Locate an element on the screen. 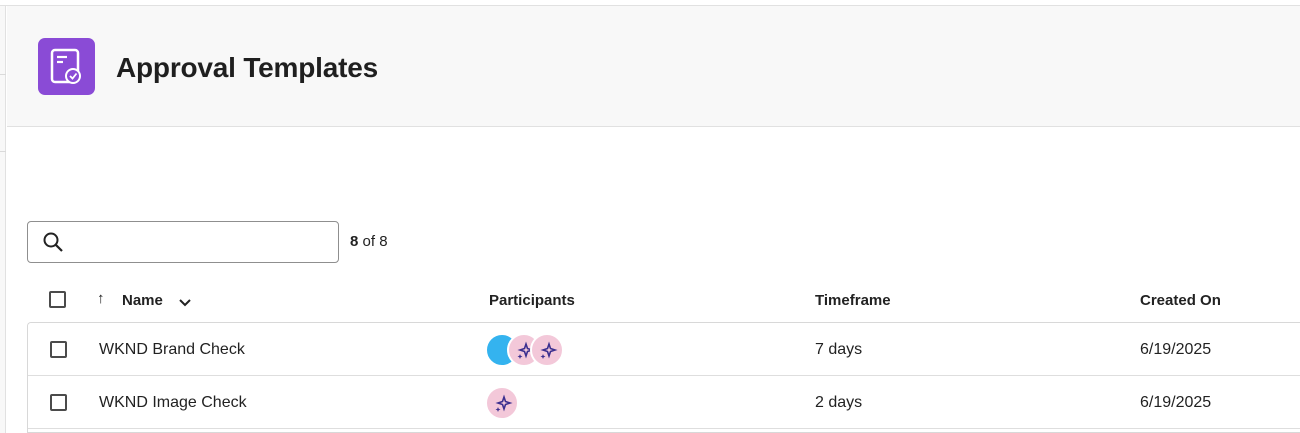 This screenshot has width=1300, height=433. result-count: 8 of 8 is located at coordinates (369, 241).